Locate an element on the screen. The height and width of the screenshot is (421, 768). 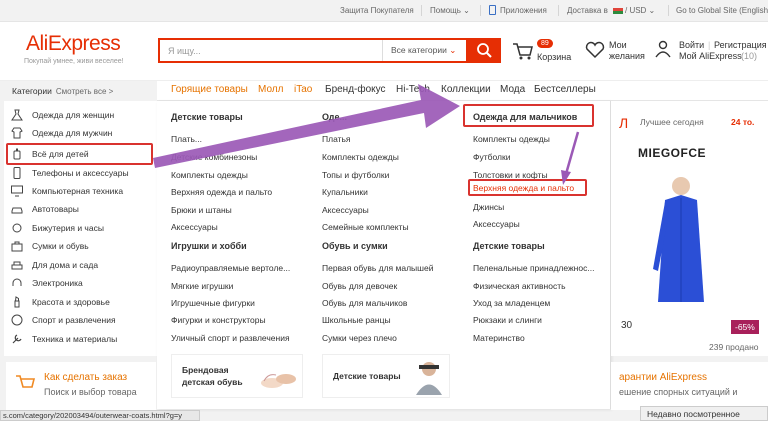
user-icon is located at coordinates (663, 49).